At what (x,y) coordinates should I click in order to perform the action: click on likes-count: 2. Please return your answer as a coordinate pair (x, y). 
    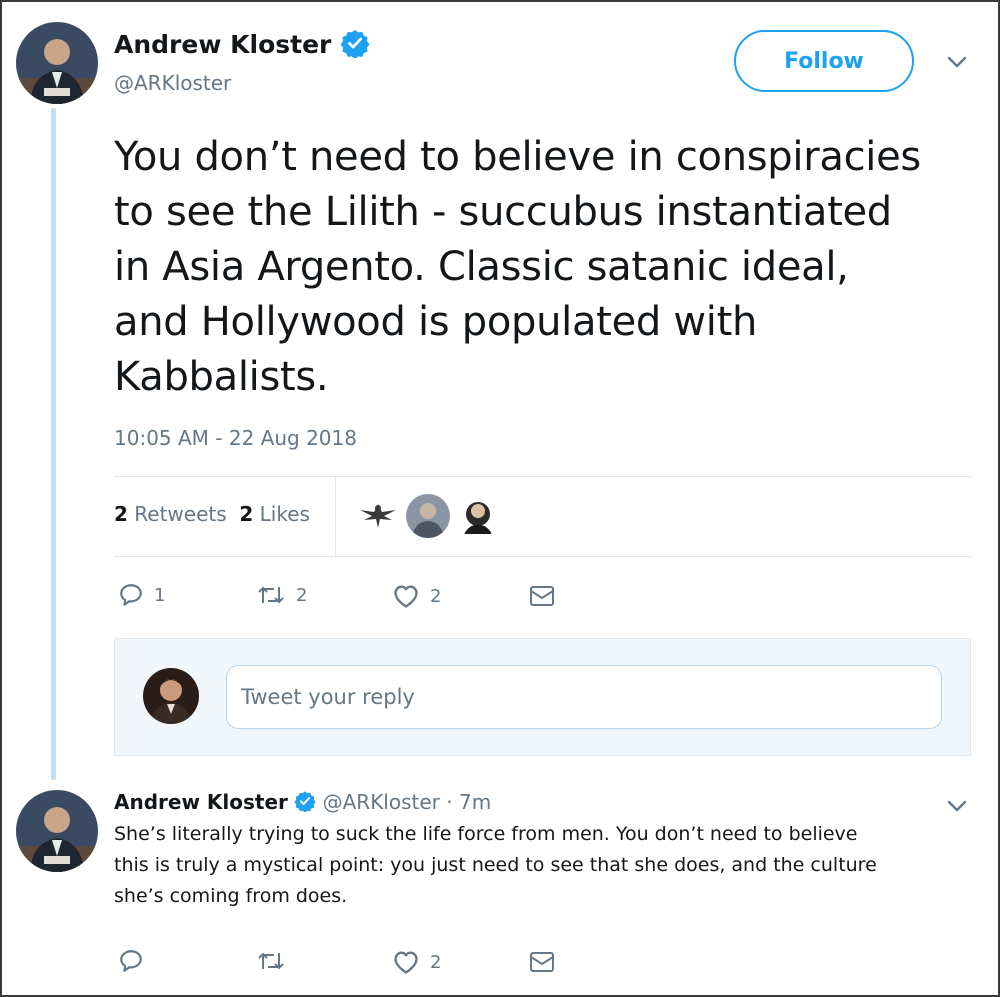
    Looking at the image, I should click on (246, 514).